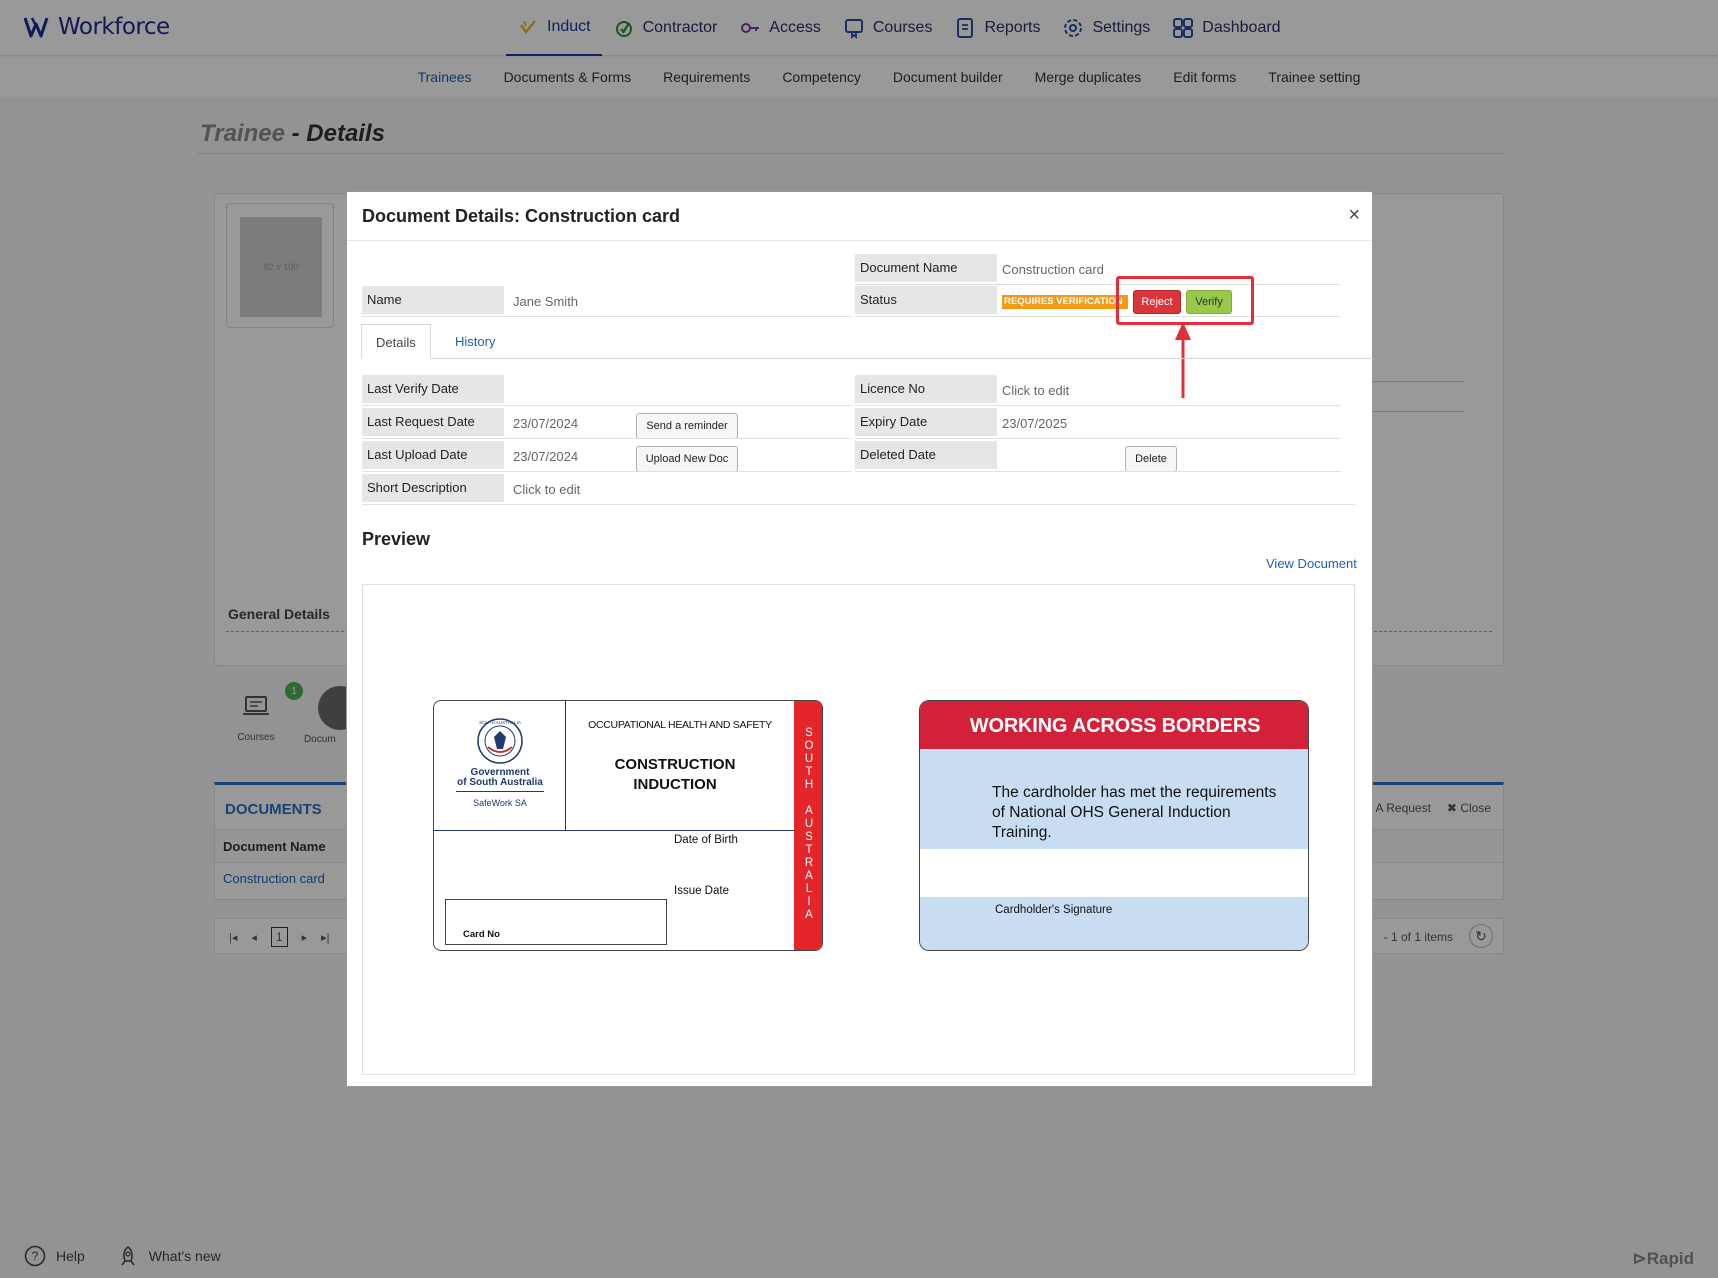  What do you see at coordinates (556, 922) in the screenshot?
I see `card-no-box: Card No` at bounding box center [556, 922].